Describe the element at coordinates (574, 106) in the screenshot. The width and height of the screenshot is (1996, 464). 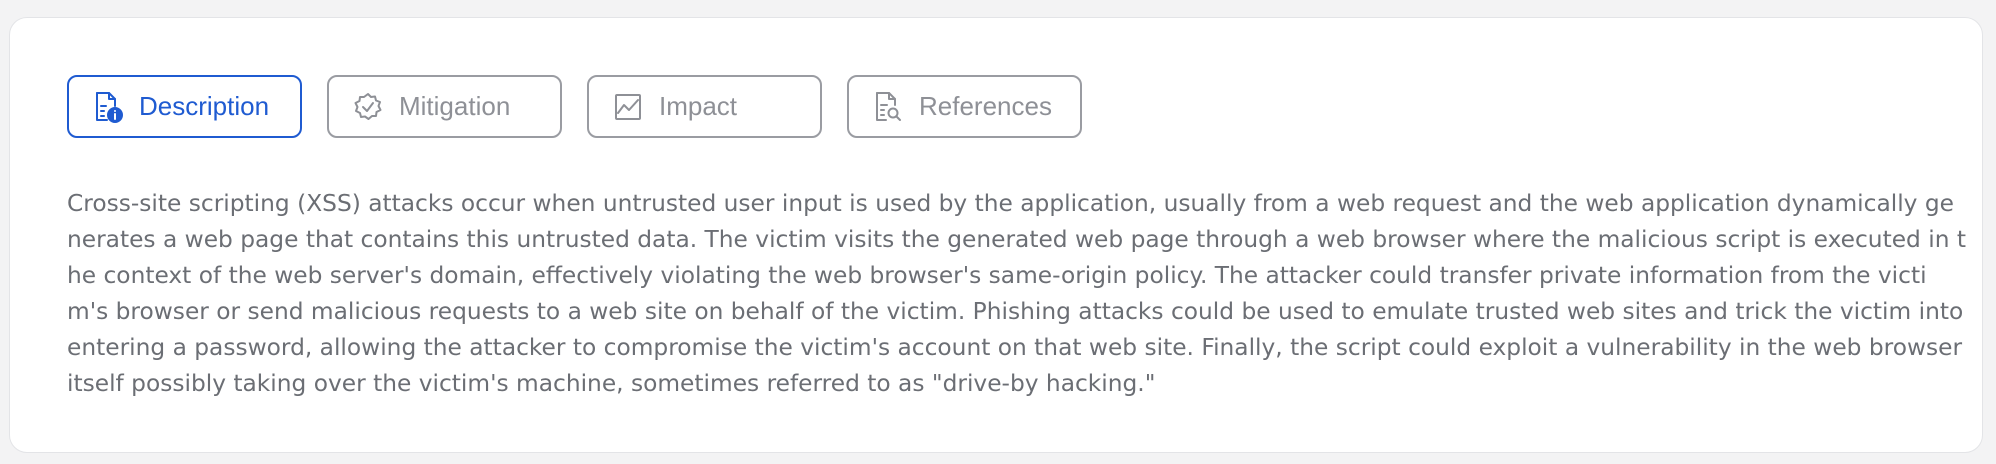
I see `tab-bar: Description Mitigation Impact References` at that location.